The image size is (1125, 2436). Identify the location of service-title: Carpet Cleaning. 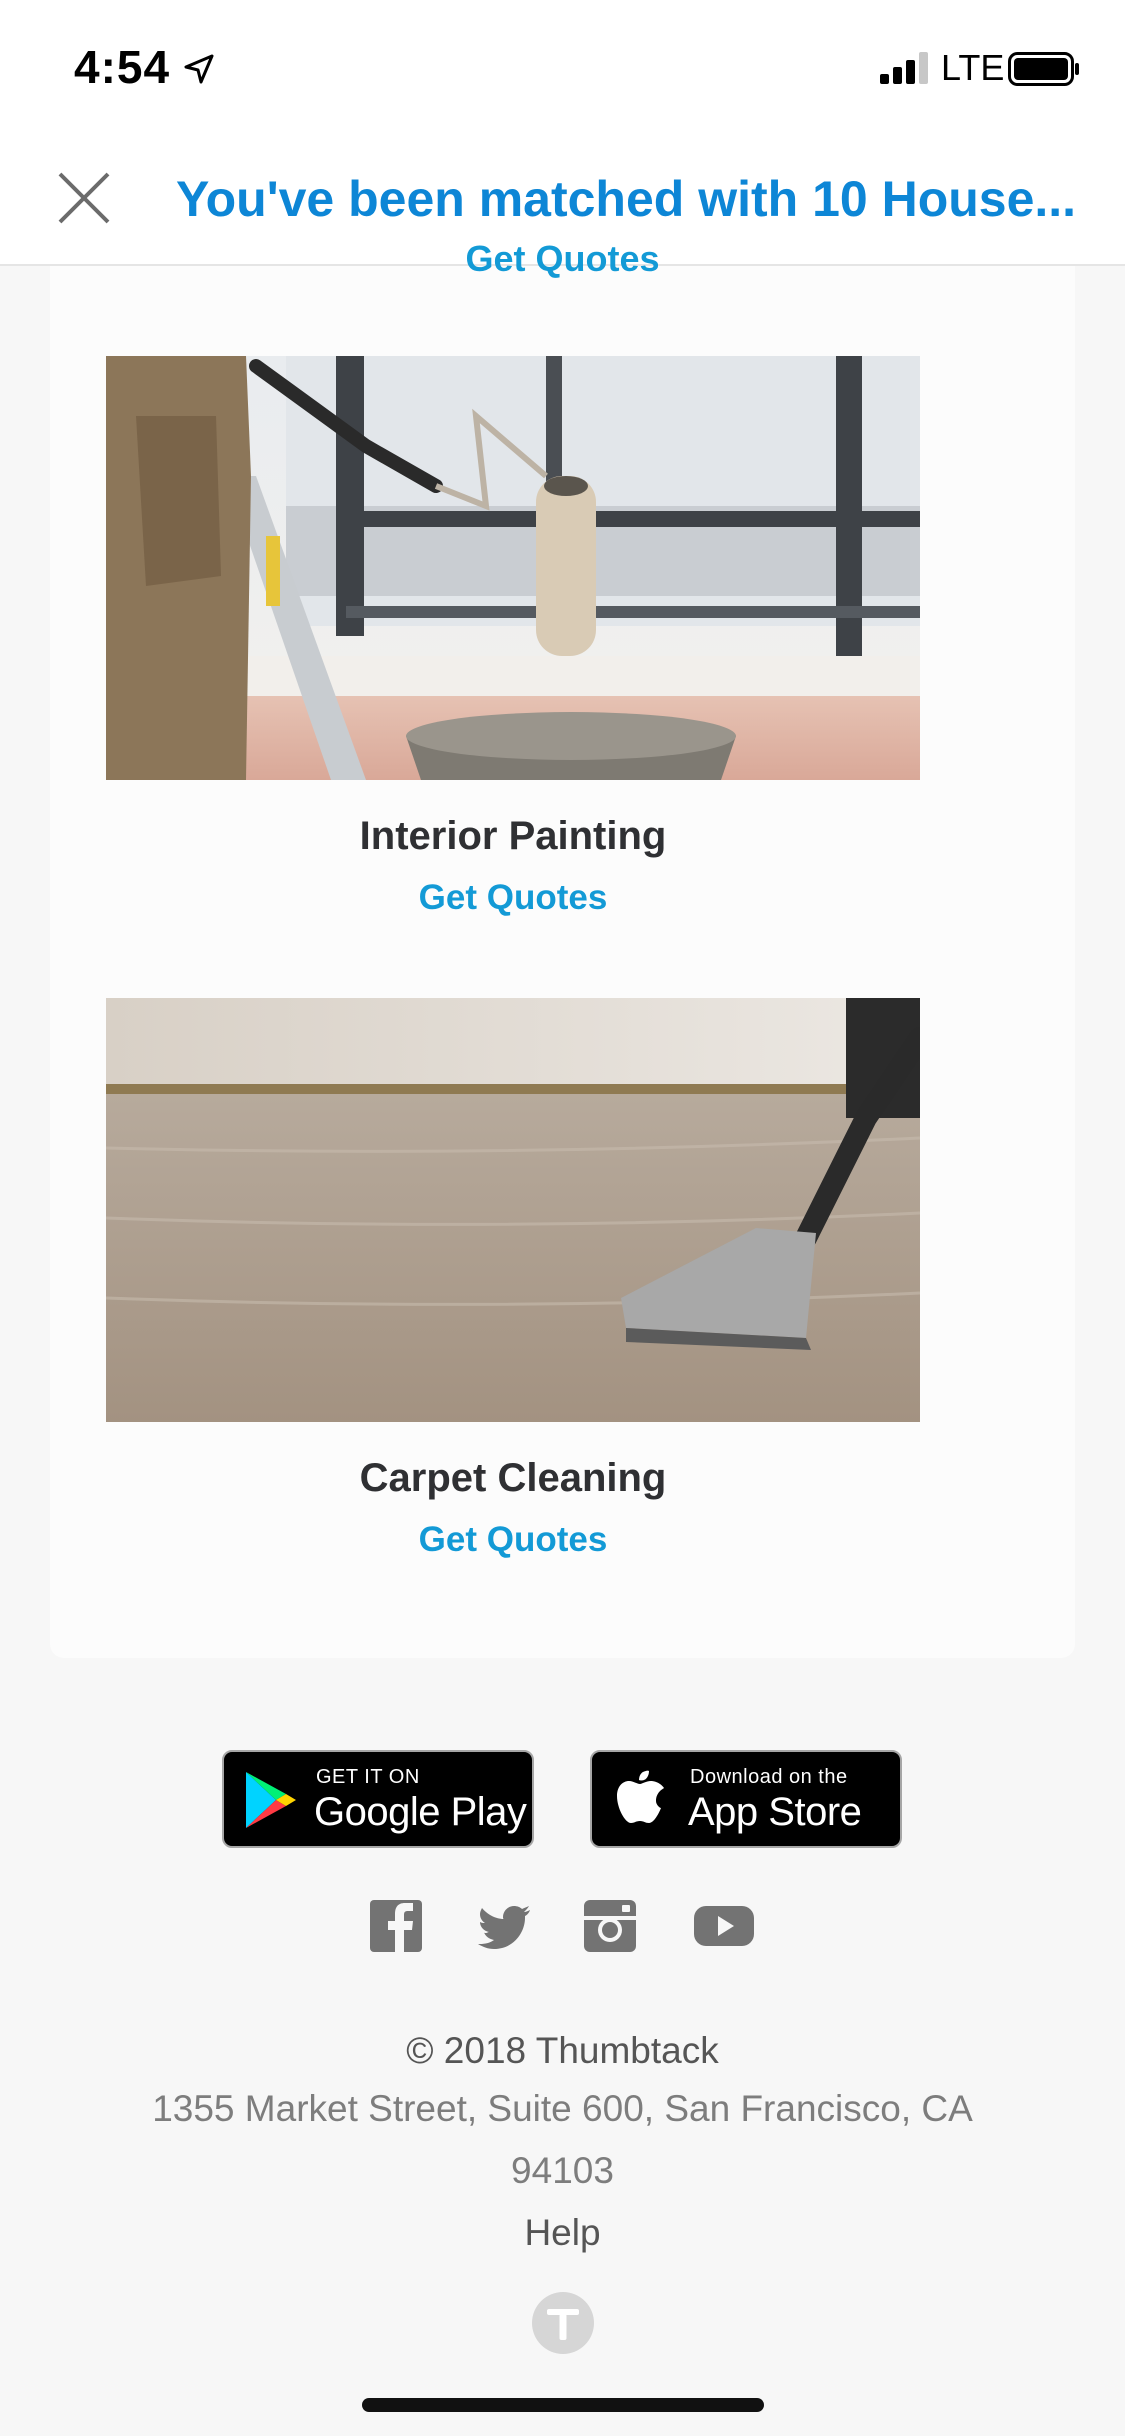
(513, 1478).